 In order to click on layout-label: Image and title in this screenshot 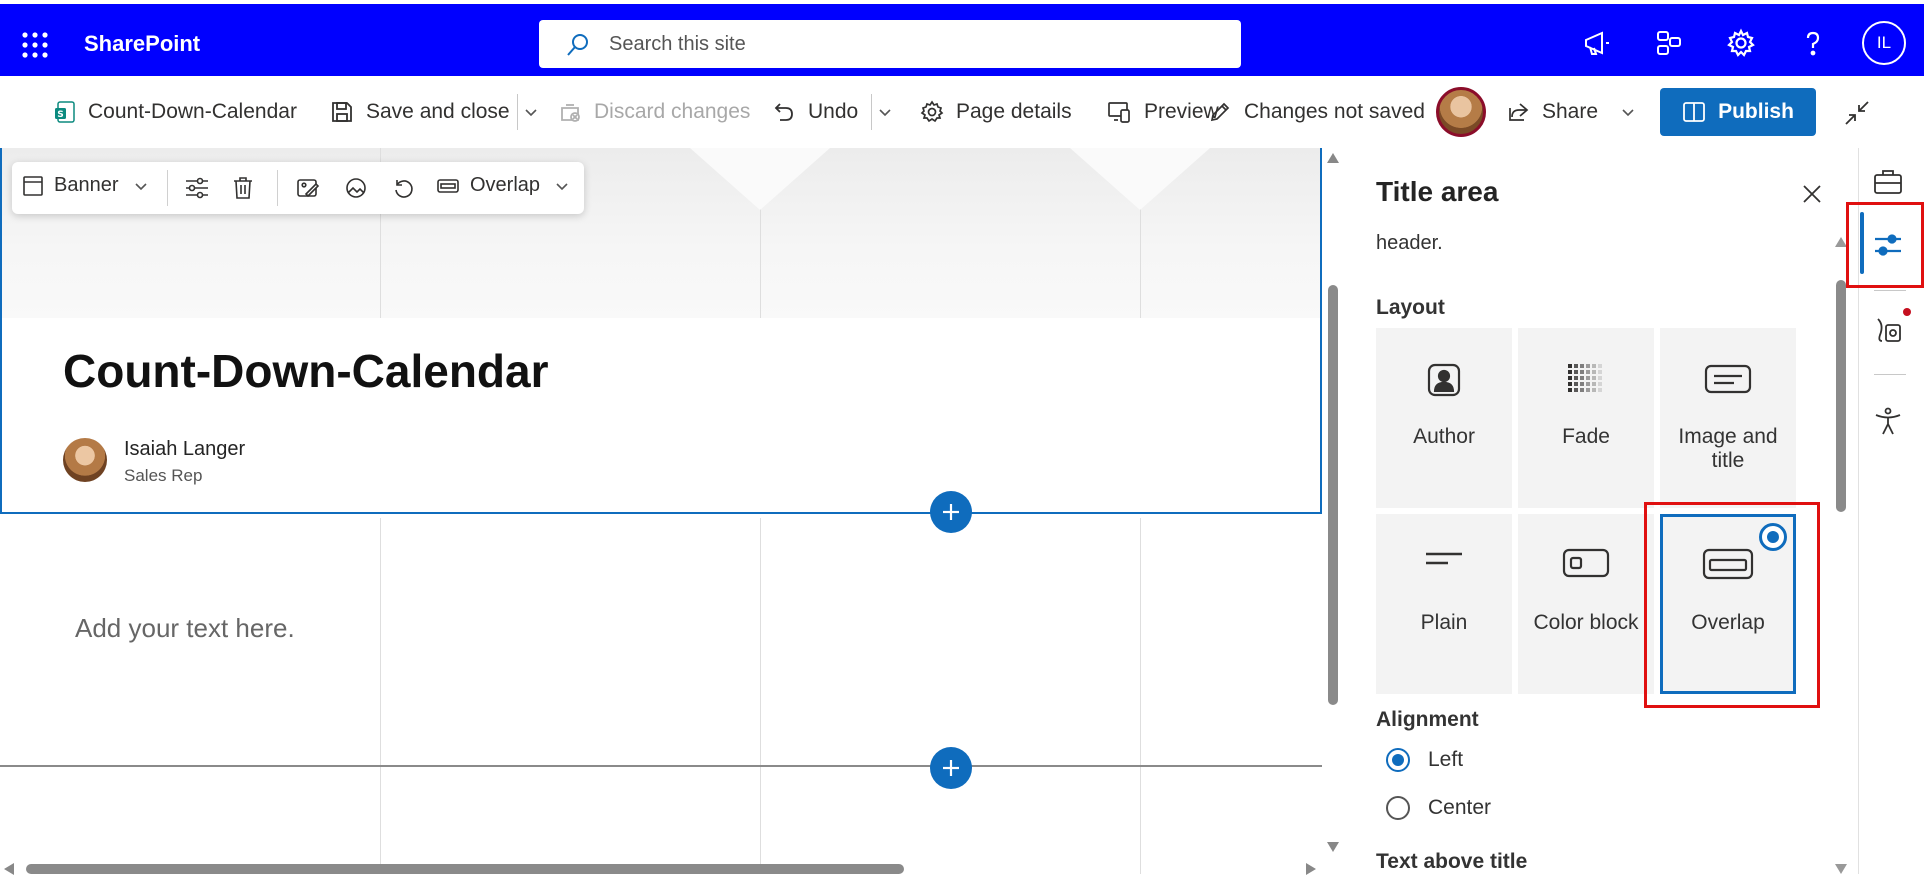, I will do `click(1728, 448)`.